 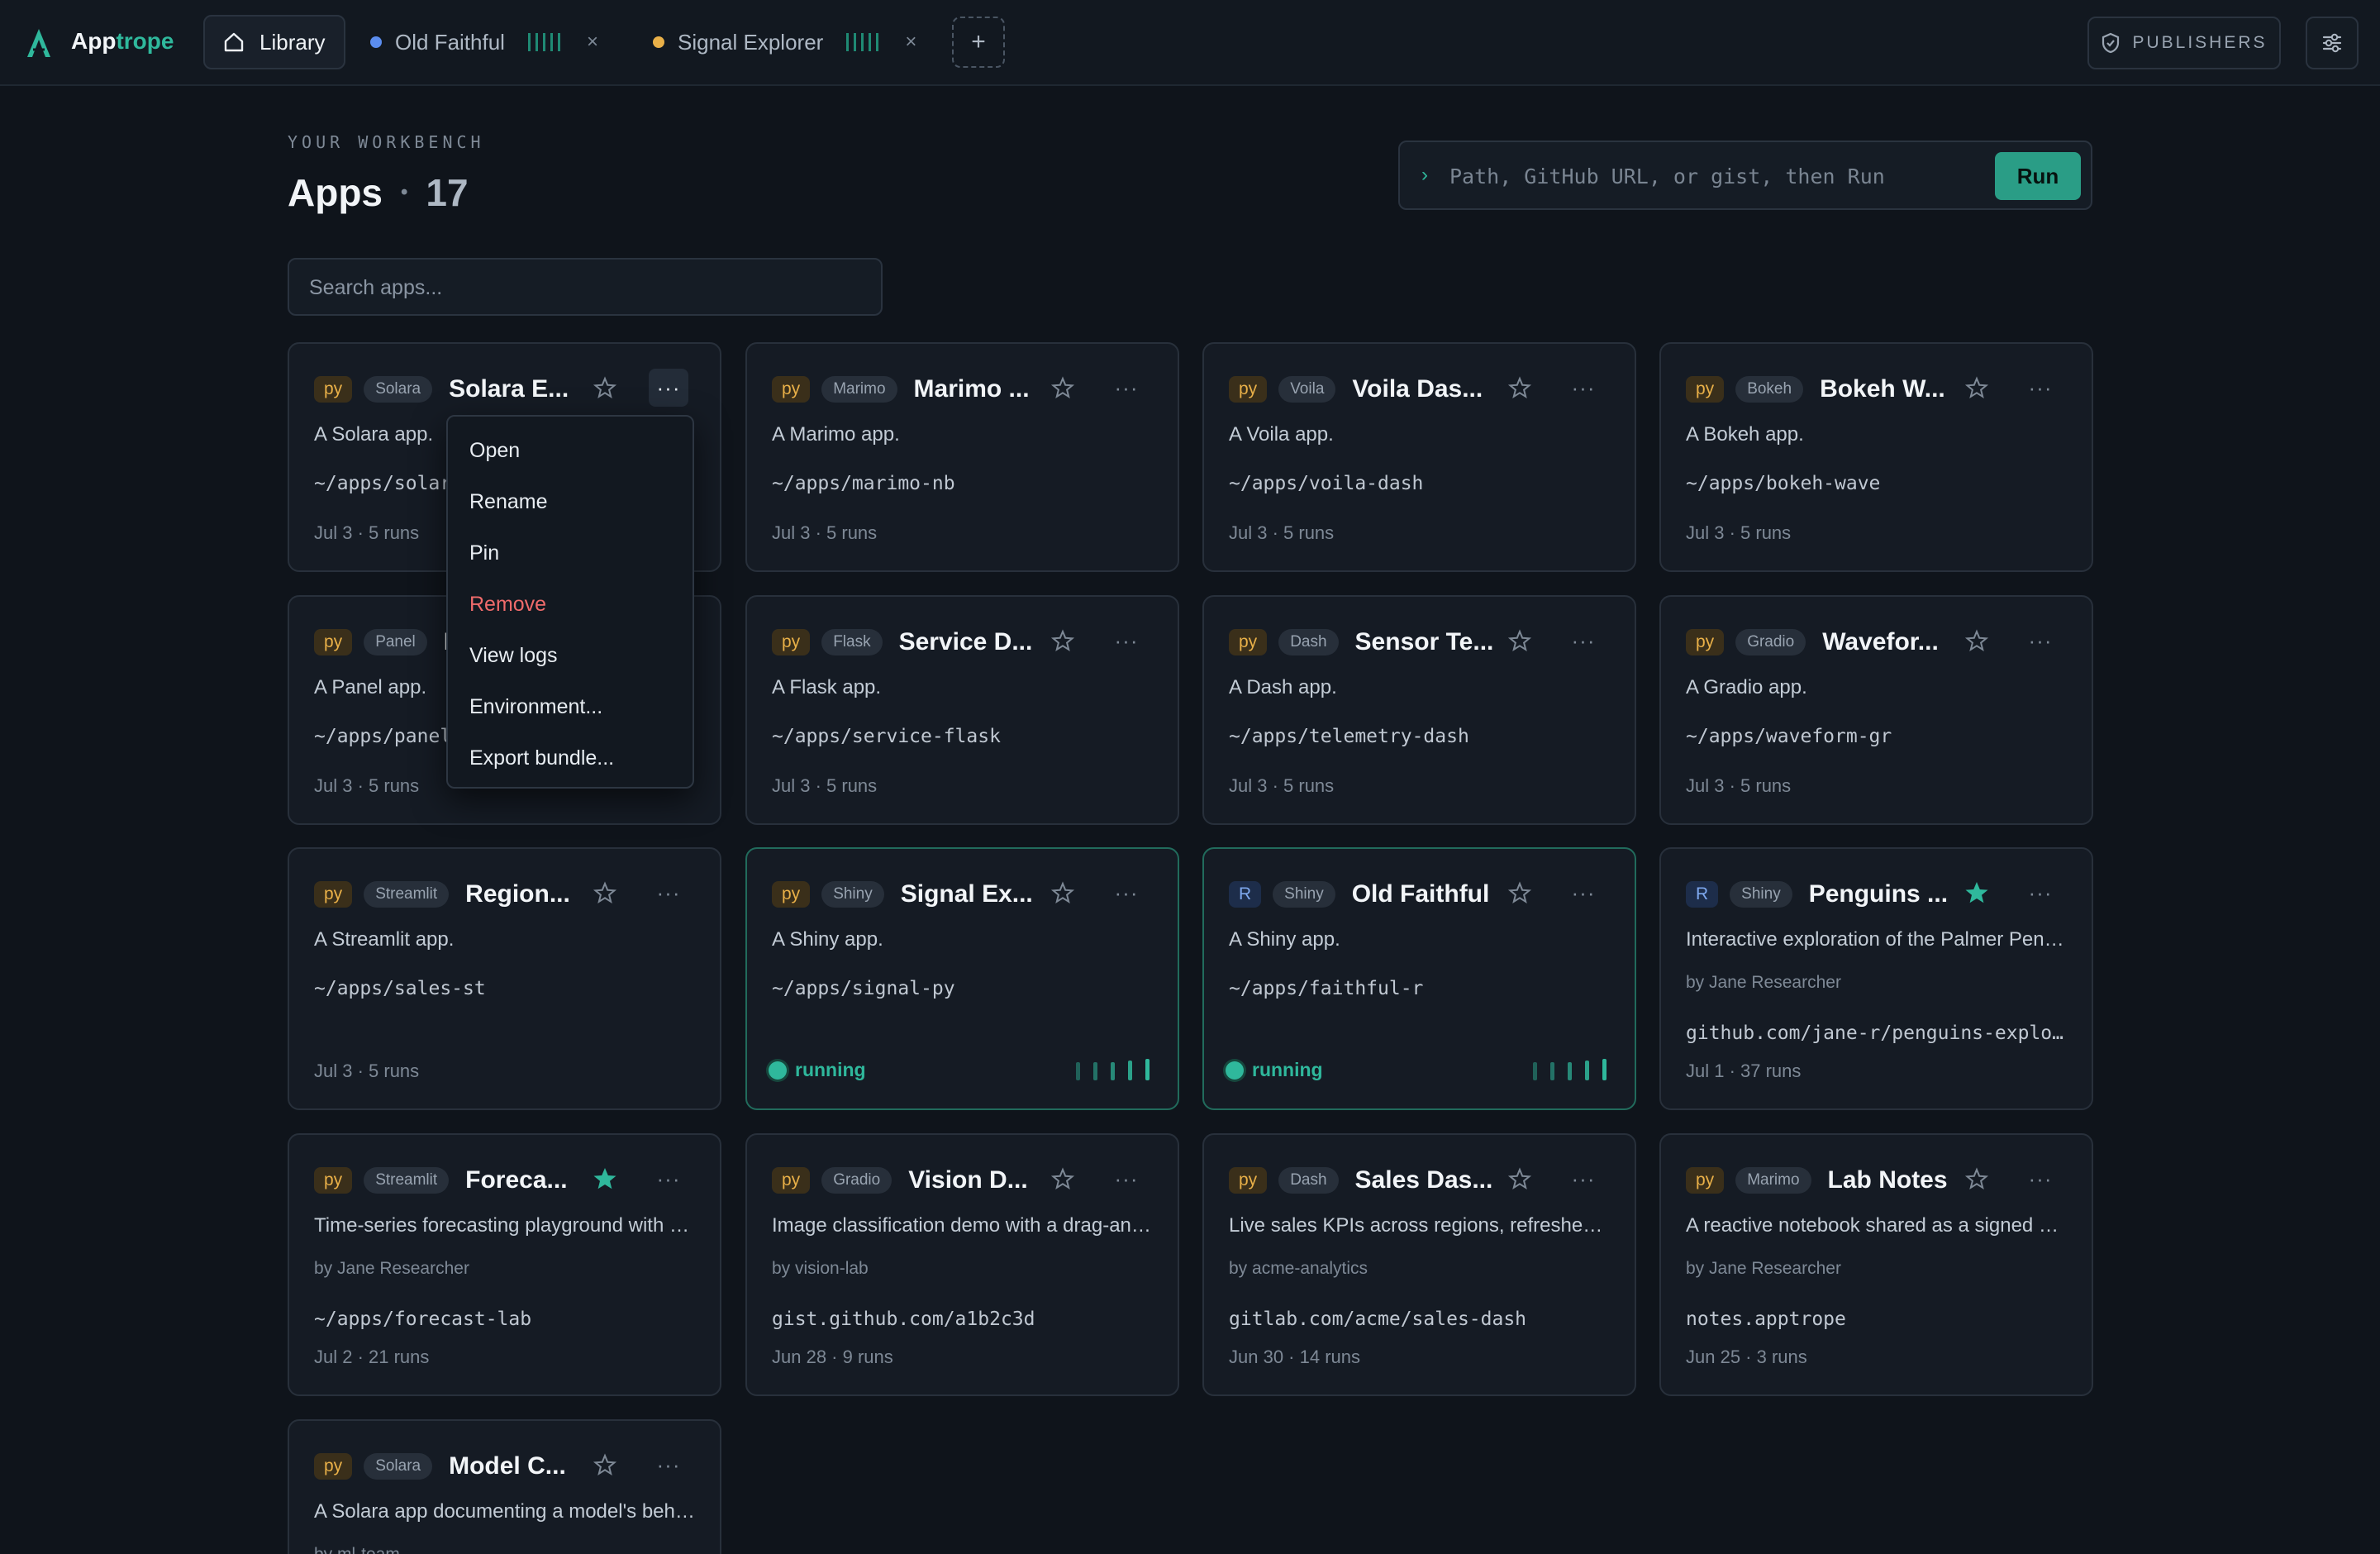 I want to click on activity-bars-icon, so click(x=543, y=42).